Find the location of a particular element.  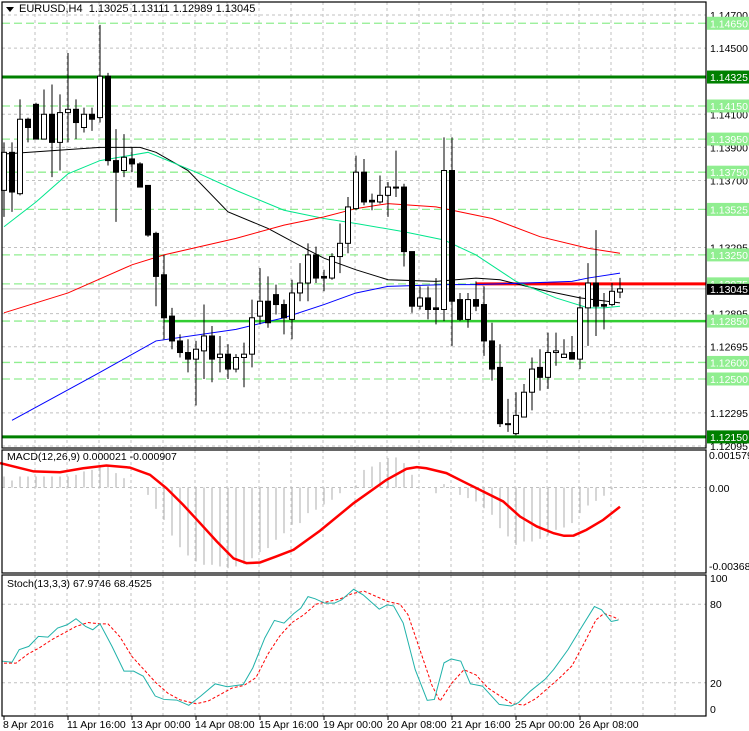

level-price-label: 1.12500 is located at coordinates (729, 380).